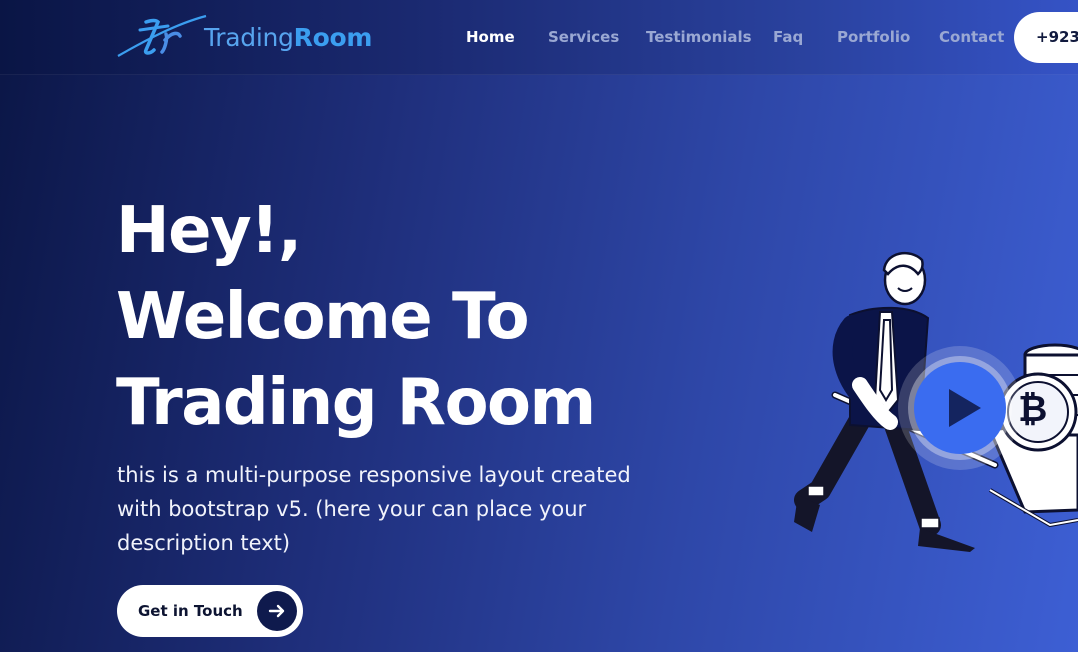 The width and height of the screenshot is (1078, 652). I want to click on get-in-touch-button: Get in Touch, so click(210, 611).